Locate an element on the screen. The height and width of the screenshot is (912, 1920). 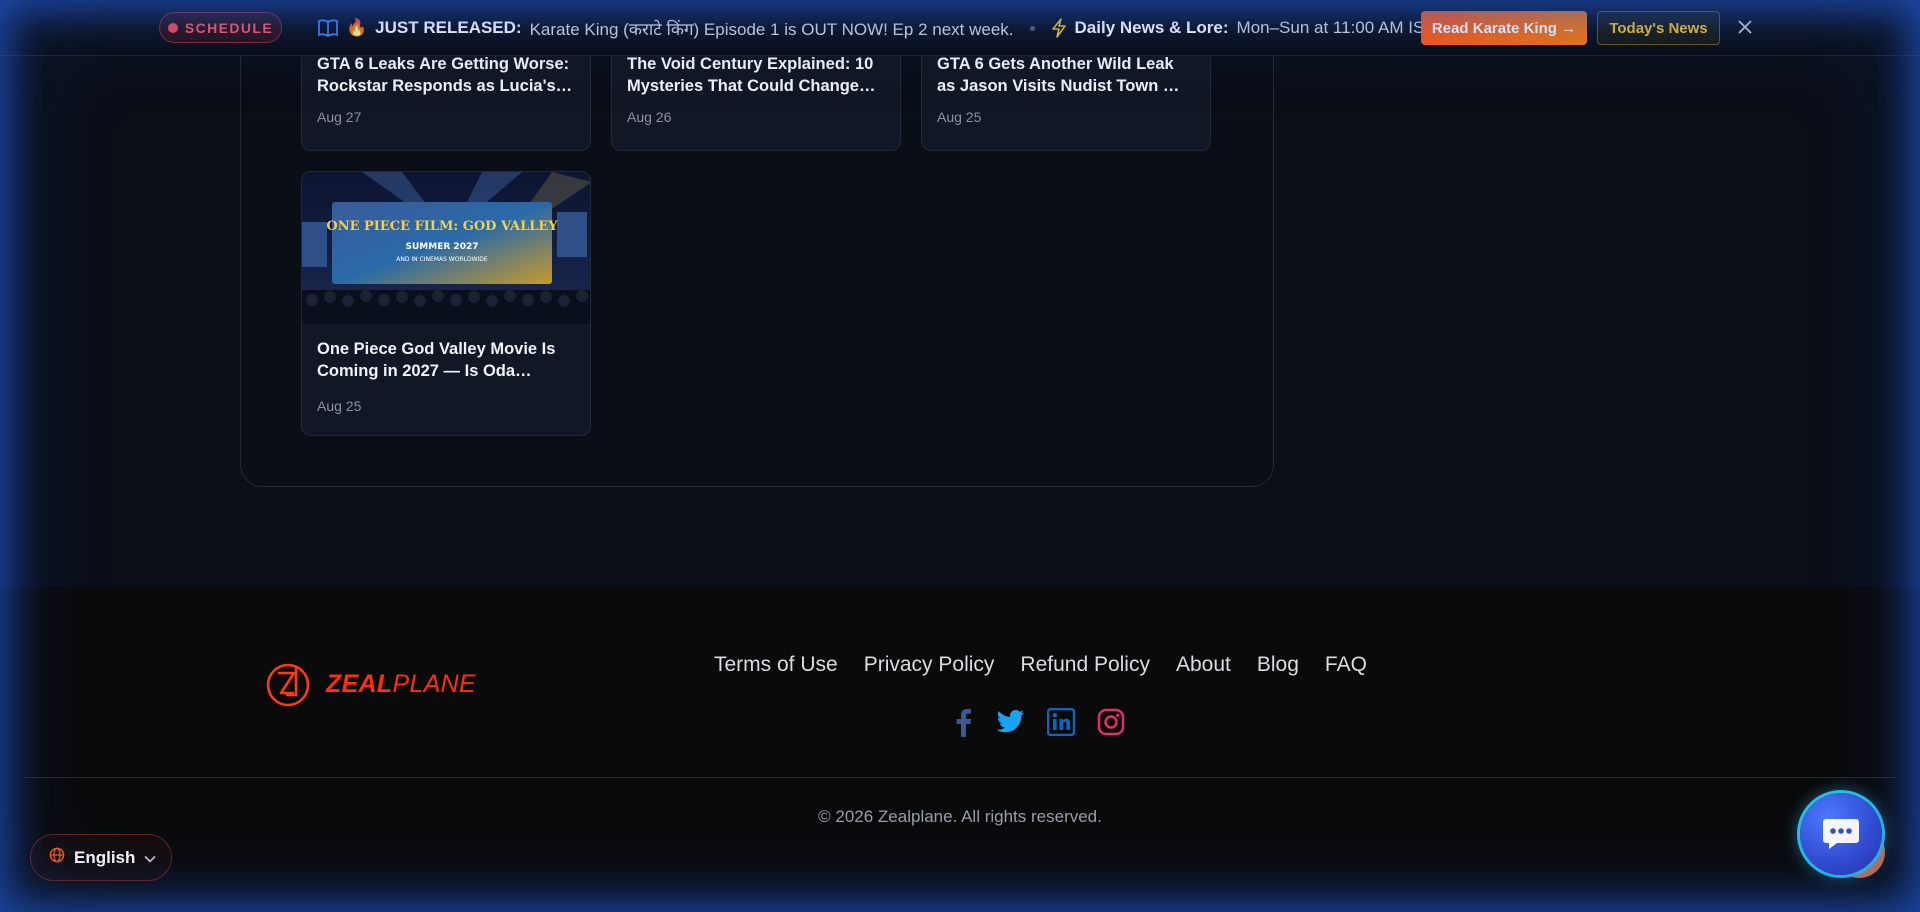
footer-divider is located at coordinates (960, 777).